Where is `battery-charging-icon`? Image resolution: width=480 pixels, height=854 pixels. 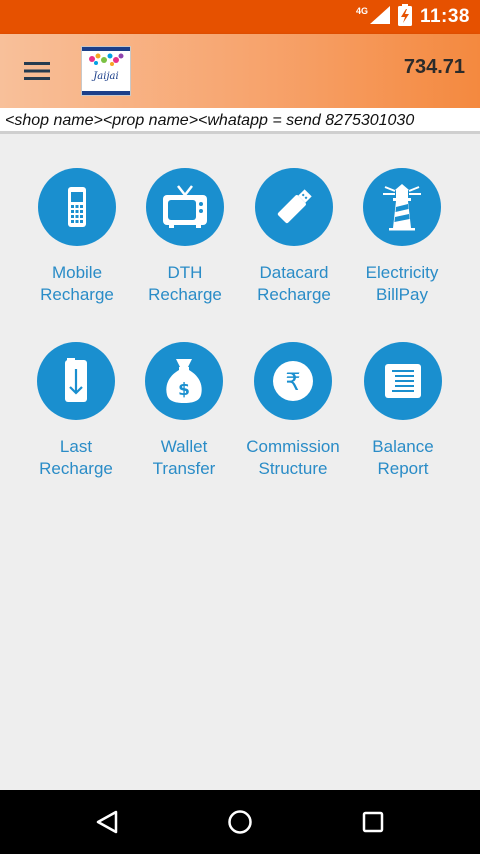
battery-charging-icon is located at coordinates (404, 17).